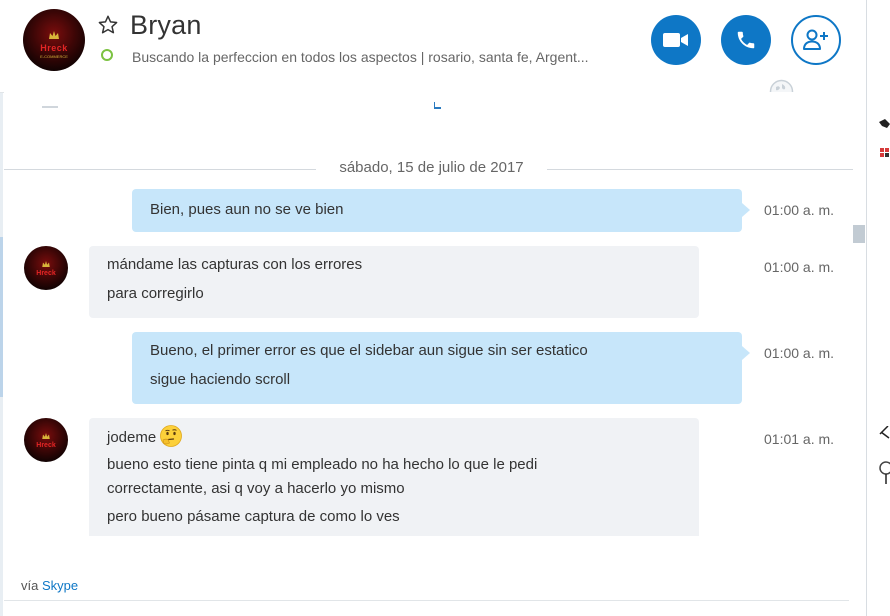 This screenshot has width=890, height=616. I want to click on avatar-logo-subtext: E-COMMERCE, so click(54, 56).